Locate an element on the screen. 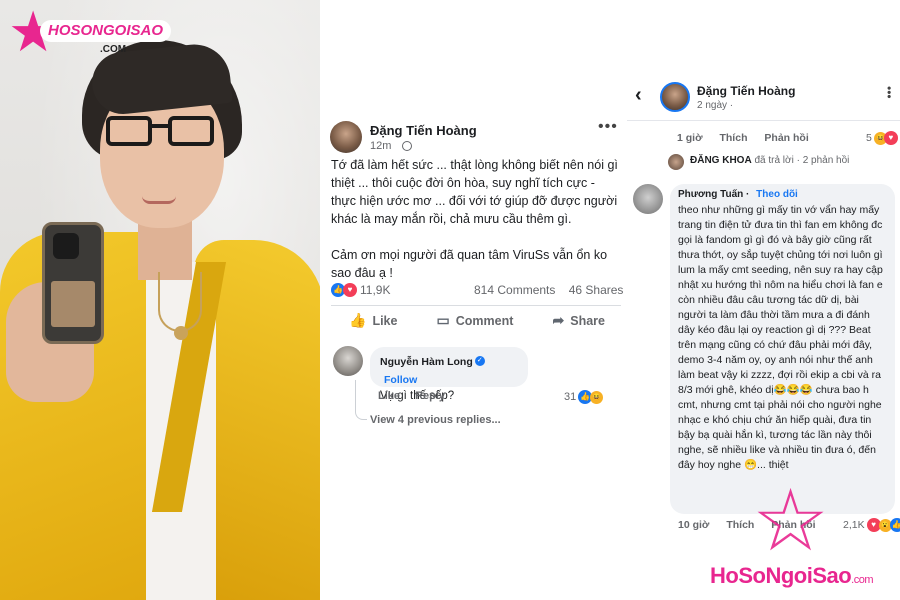 The width and height of the screenshot is (900, 600). smile is located at coordinates (159, 200).